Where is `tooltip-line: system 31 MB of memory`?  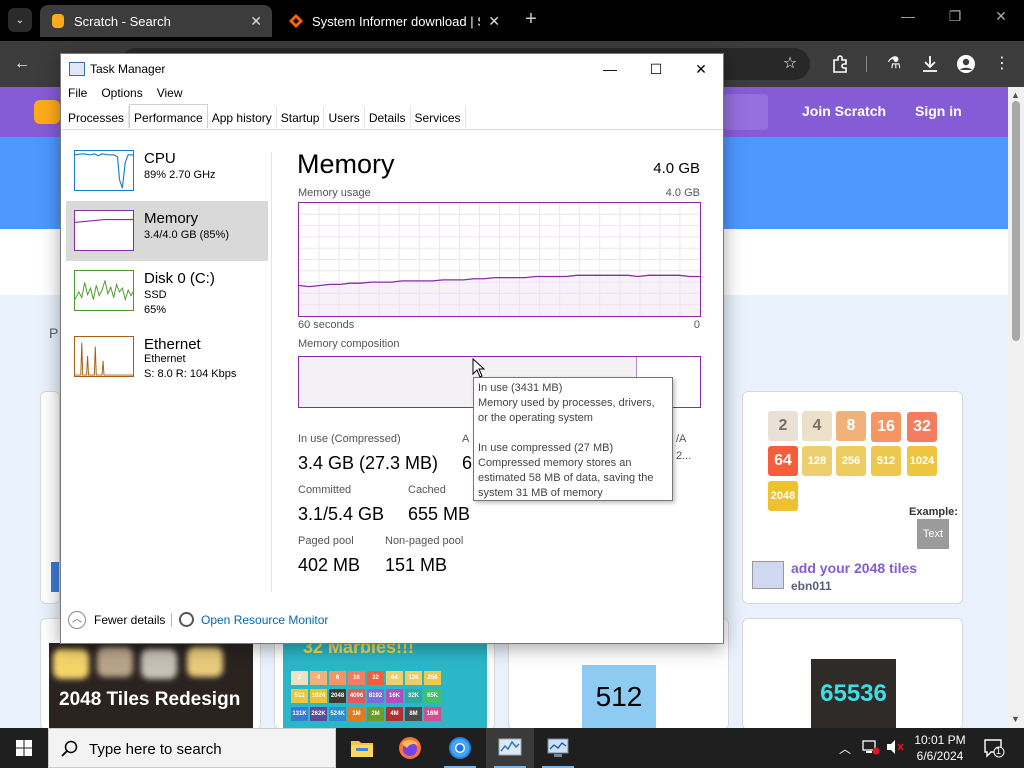
tooltip-line: system 31 MB of memory is located at coordinates (540, 493).